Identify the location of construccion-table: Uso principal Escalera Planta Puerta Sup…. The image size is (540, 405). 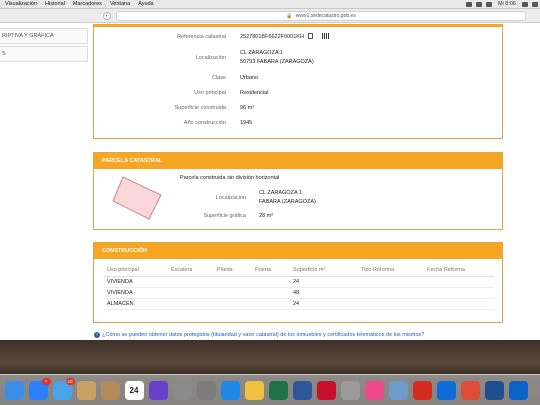
(299, 287).